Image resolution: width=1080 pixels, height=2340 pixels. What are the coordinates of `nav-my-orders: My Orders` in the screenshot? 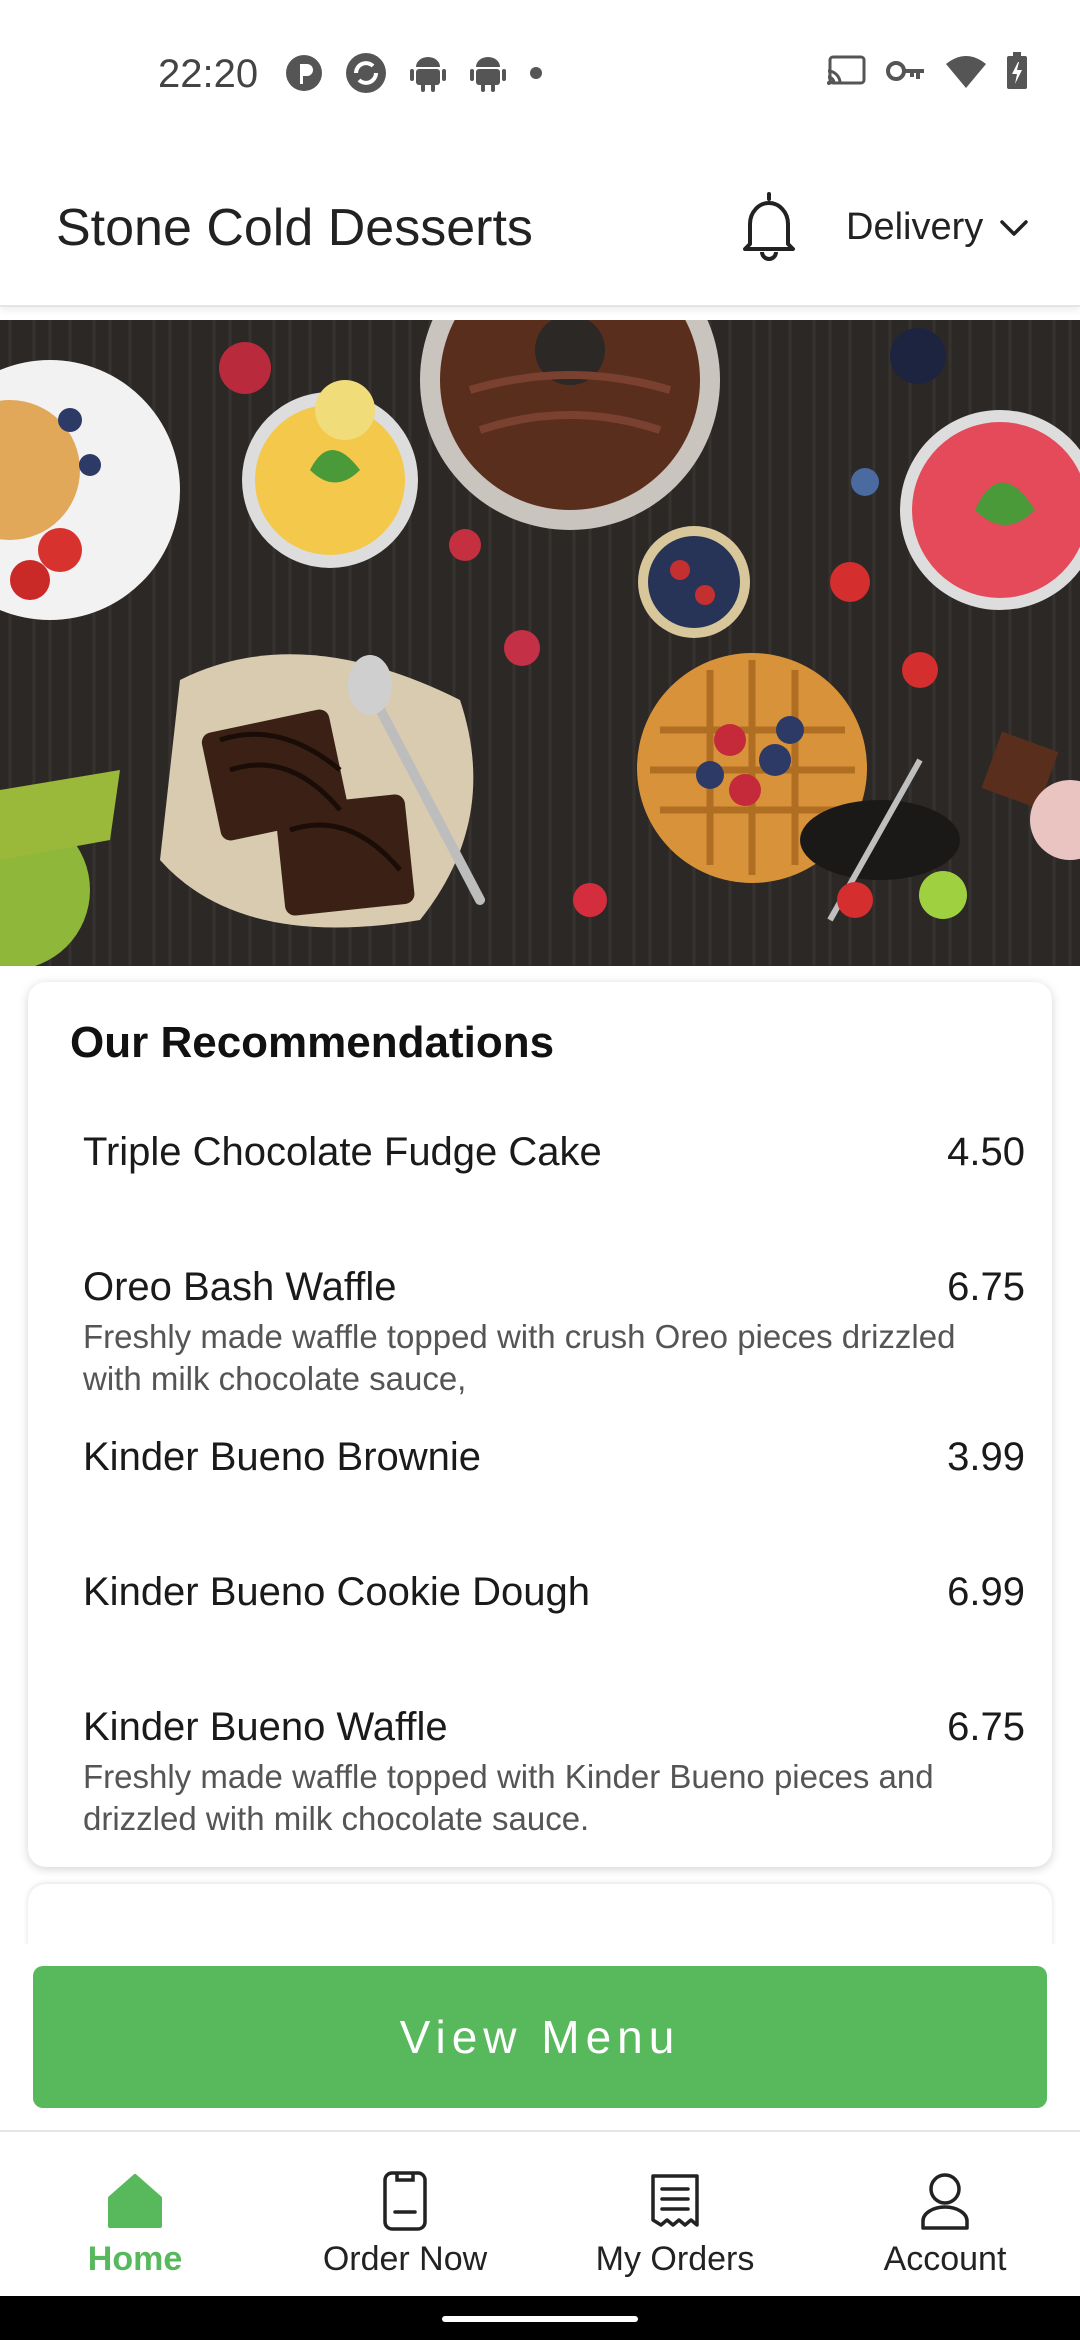 It's located at (675, 2215).